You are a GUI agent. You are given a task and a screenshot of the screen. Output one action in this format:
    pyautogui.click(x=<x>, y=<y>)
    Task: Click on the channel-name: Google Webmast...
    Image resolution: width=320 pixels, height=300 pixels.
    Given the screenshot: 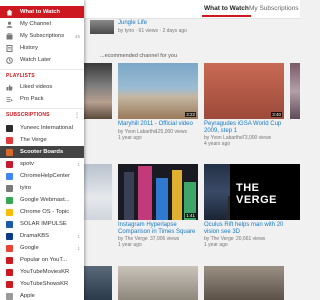 What is the action you would take?
    pyautogui.click(x=45, y=200)
    